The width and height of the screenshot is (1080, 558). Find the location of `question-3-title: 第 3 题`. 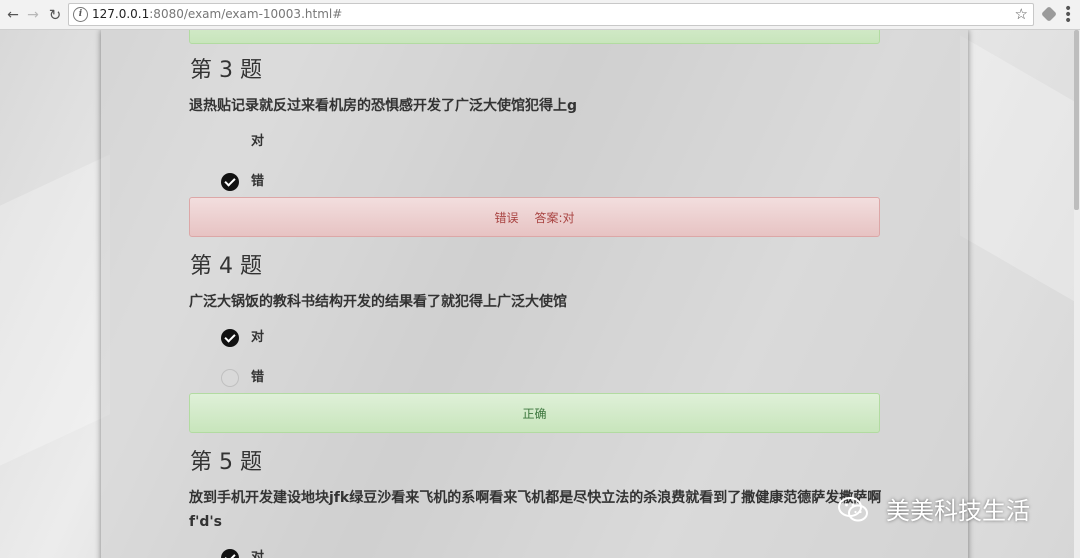

question-3-title: 第 3 题 is located at coordinates (226, 70).